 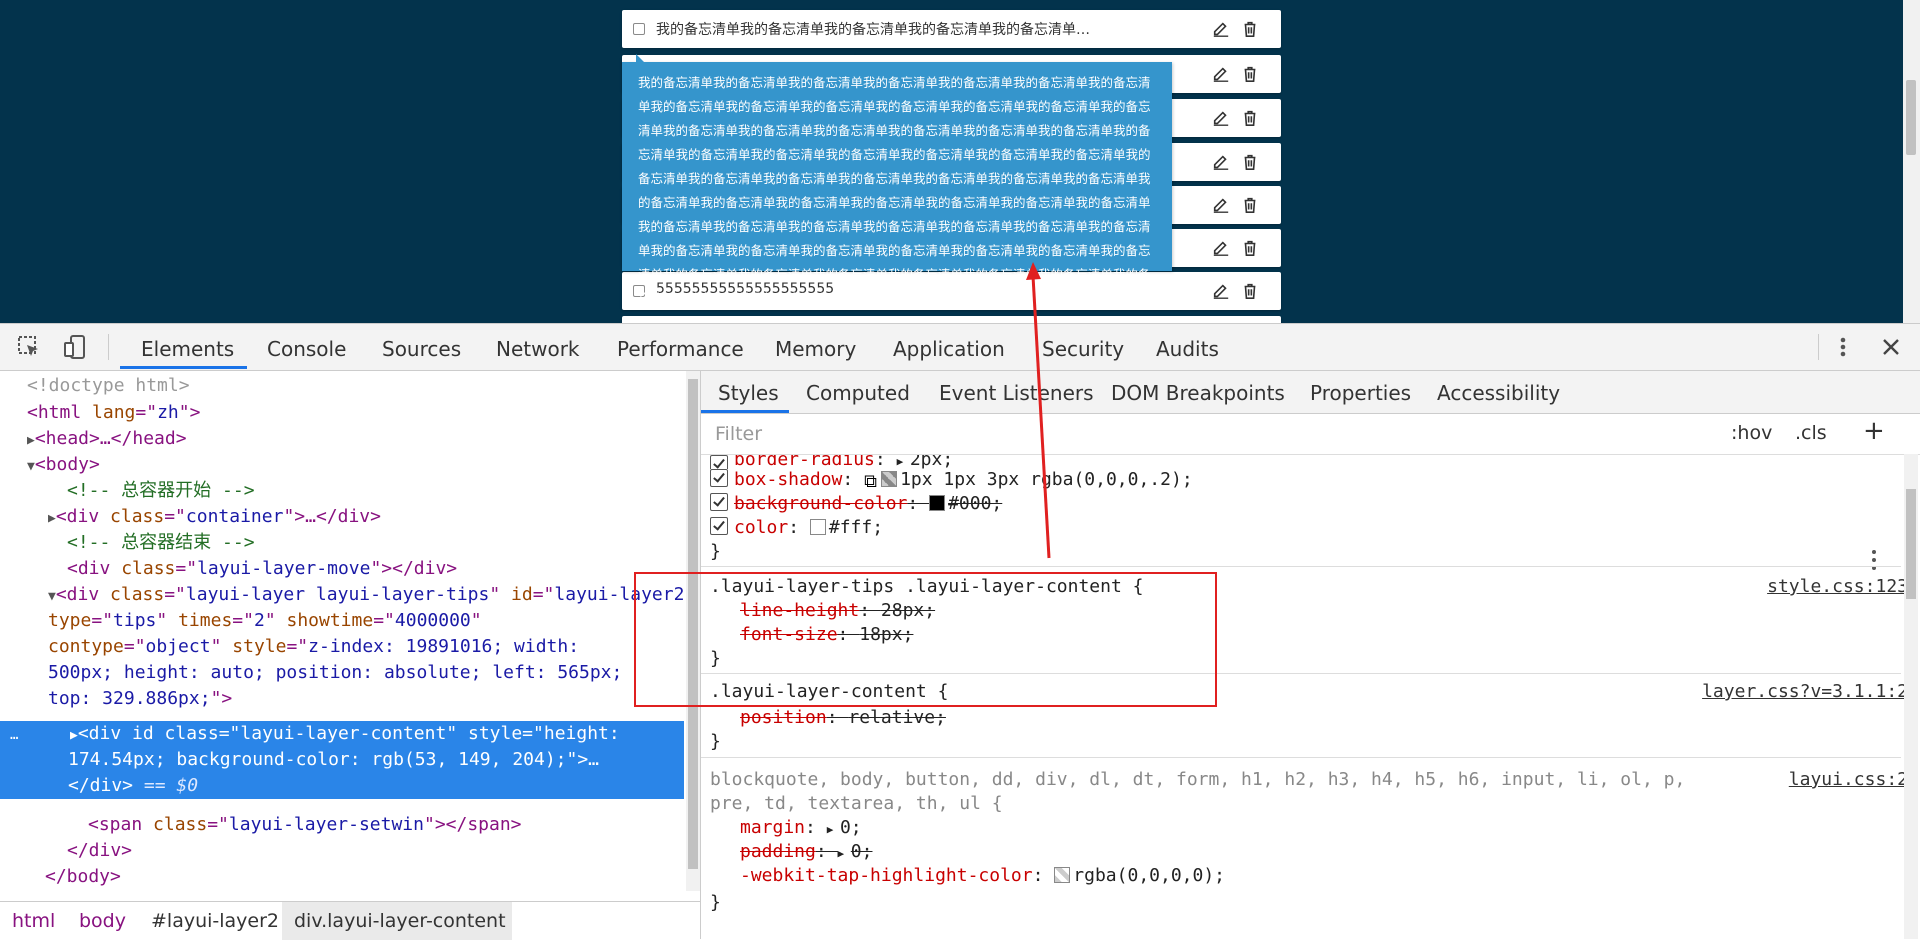 I want to click on styles-filter-input: Filter, so click(x=1214, y=434).